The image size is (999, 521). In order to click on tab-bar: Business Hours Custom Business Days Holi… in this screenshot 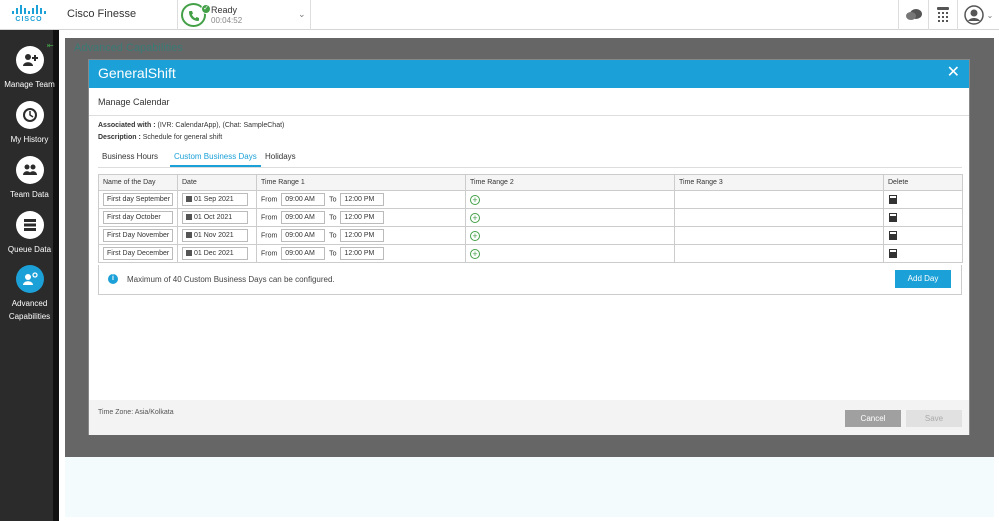, I will do `click(530, 158)`.